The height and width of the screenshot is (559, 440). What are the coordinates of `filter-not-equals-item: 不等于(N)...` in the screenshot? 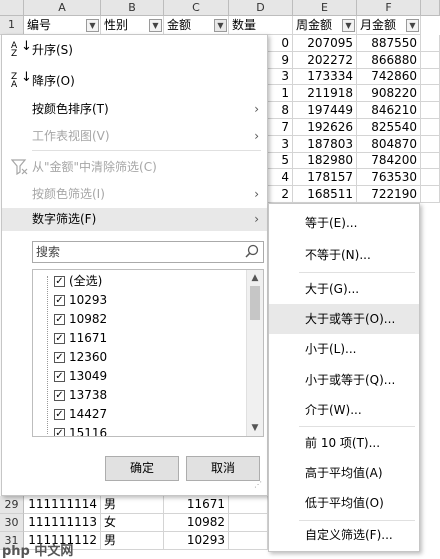 It's located at (344, 255).